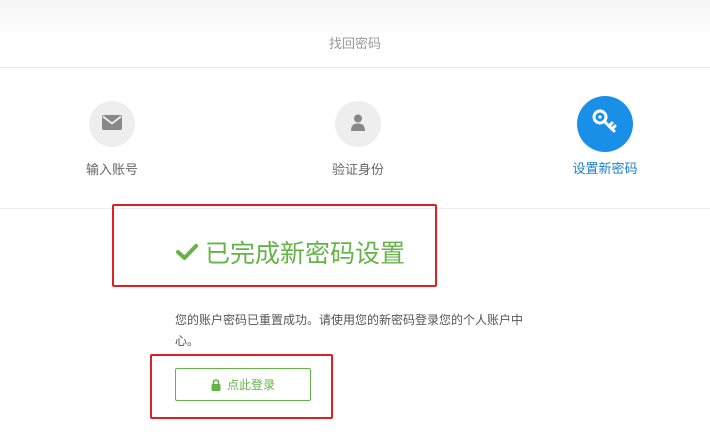 This screenshot has width=710, height=444. What do you see at coordinates (305, 253) in the screenshot?
I see `success-title-text: 已完成新密码设置` at bounding box center [305, 253].